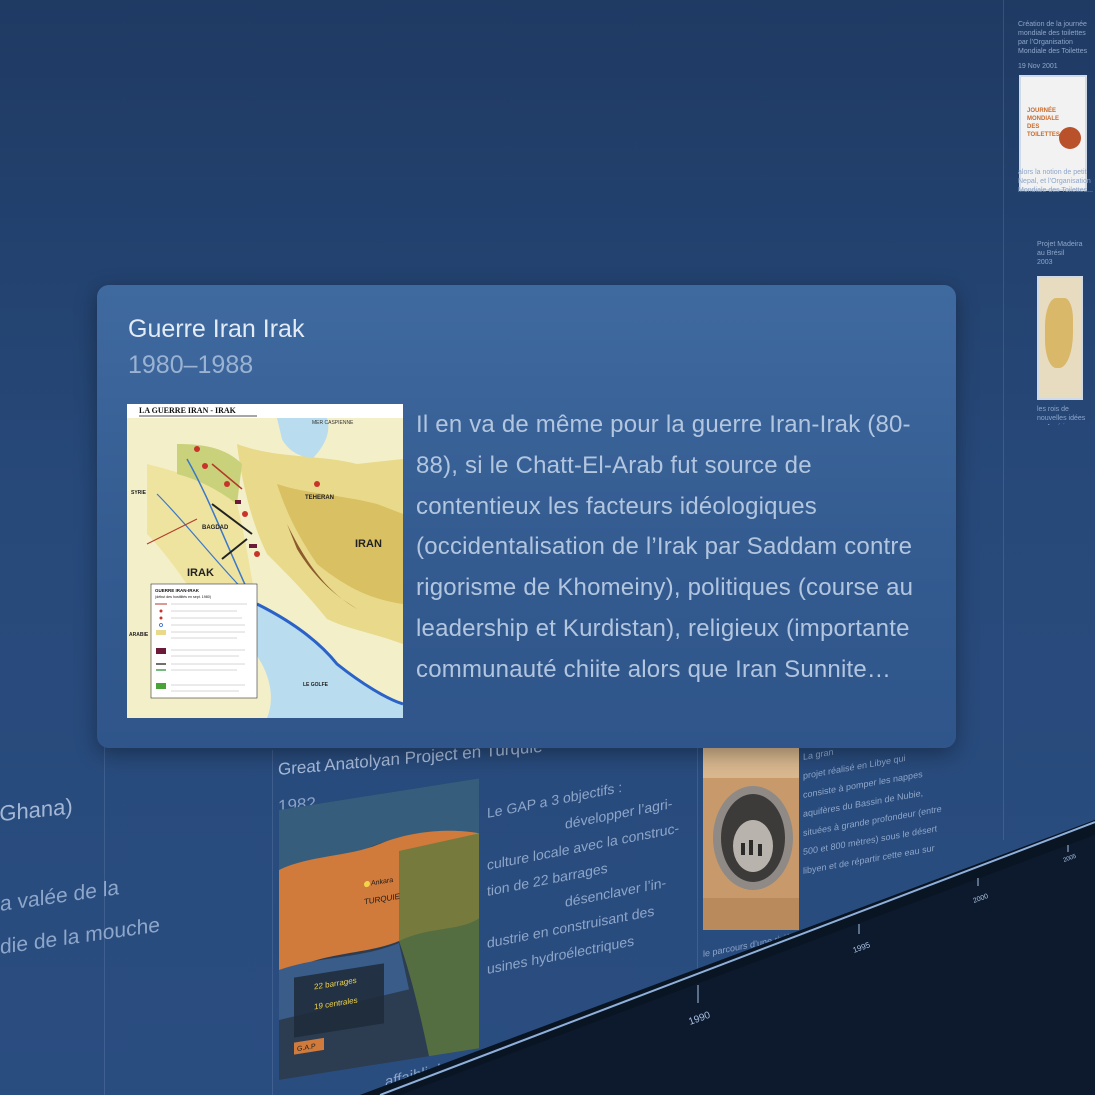 The width and height of the screenshot is (1095, 1095). What do you see at coordinates (200, 573) in the screenshot?
I see `svg-text: IRAK` at bounding box center [200, 573].